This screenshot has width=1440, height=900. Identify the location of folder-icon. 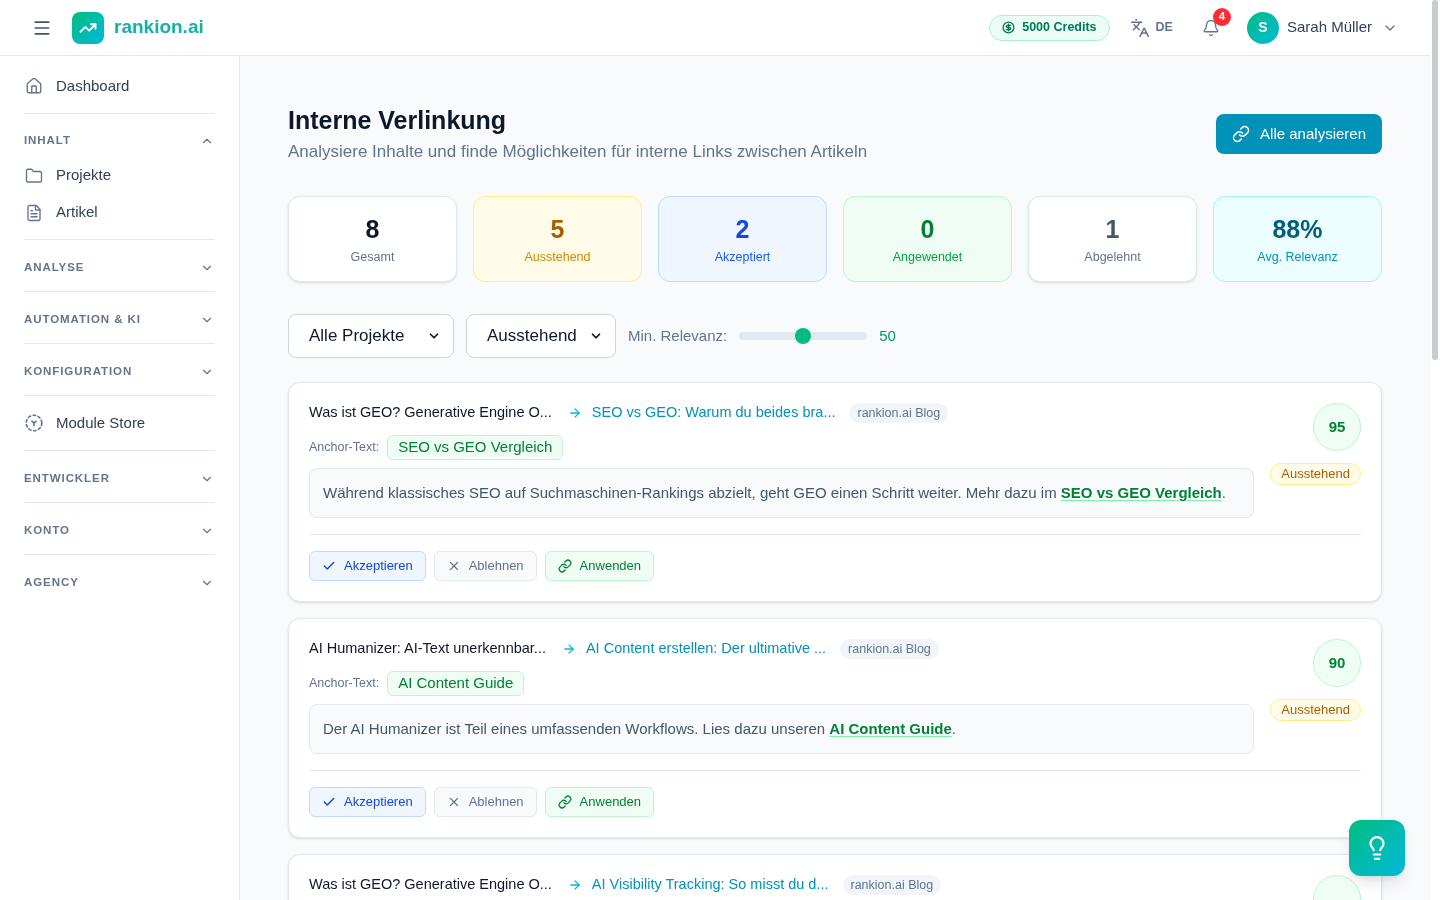
(34, 175).